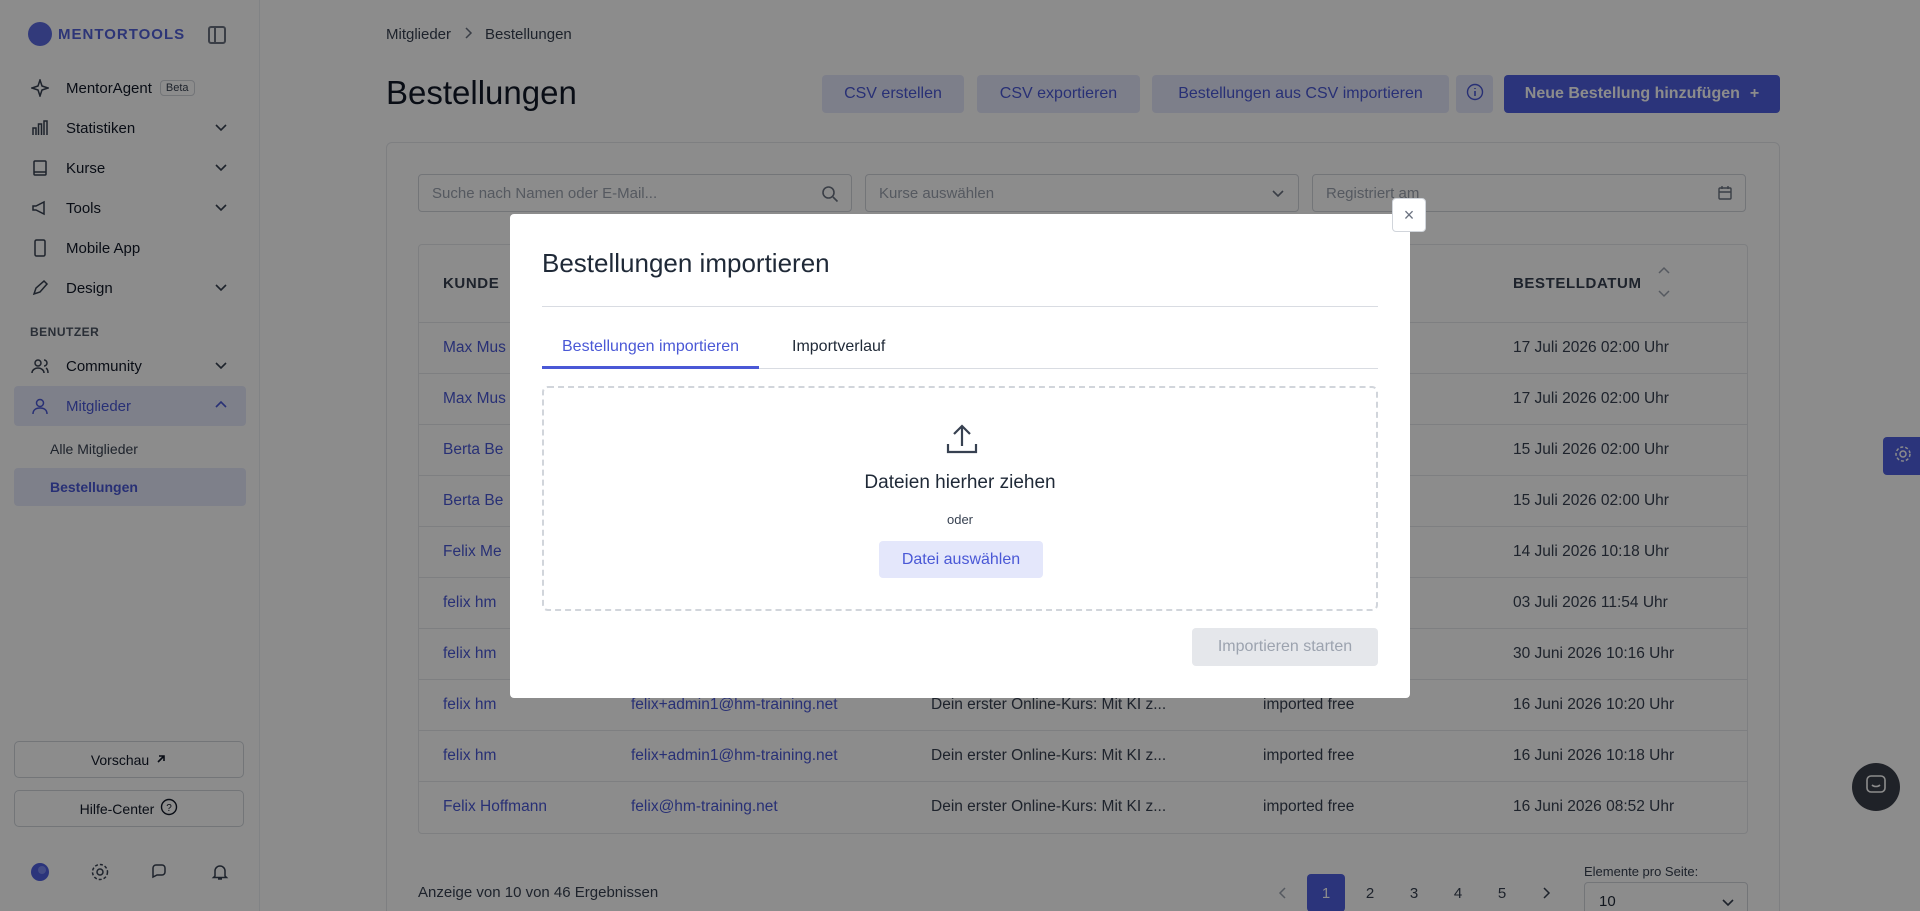 The width and height of the screenshot is (1920, 911). What do you see at coordinates (960, 482) in the screenshot?
I see `dropzone-title: Dateien hierher ziehen` at bounding box center [960, 482].